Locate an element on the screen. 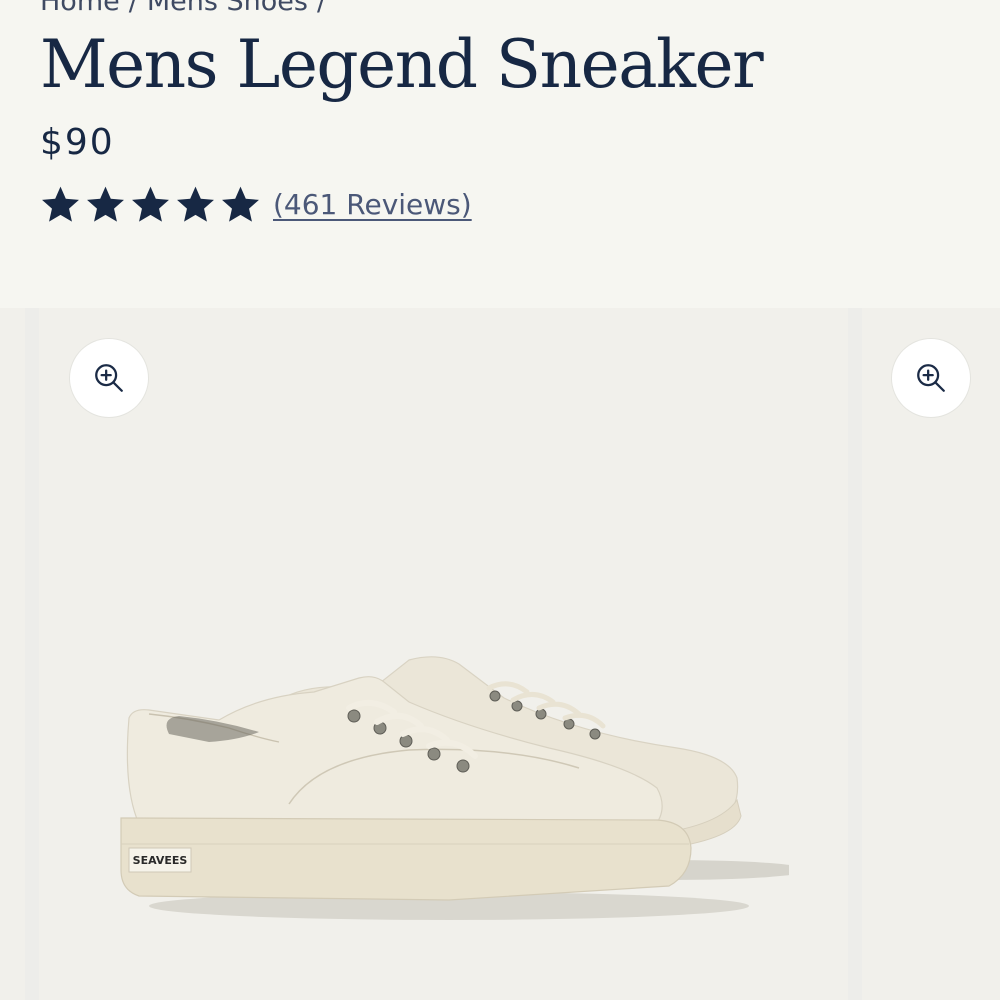 The width and height of the screenshot is (1000, 1000). gallery-slide-previous is located at coordinates (12, 654).